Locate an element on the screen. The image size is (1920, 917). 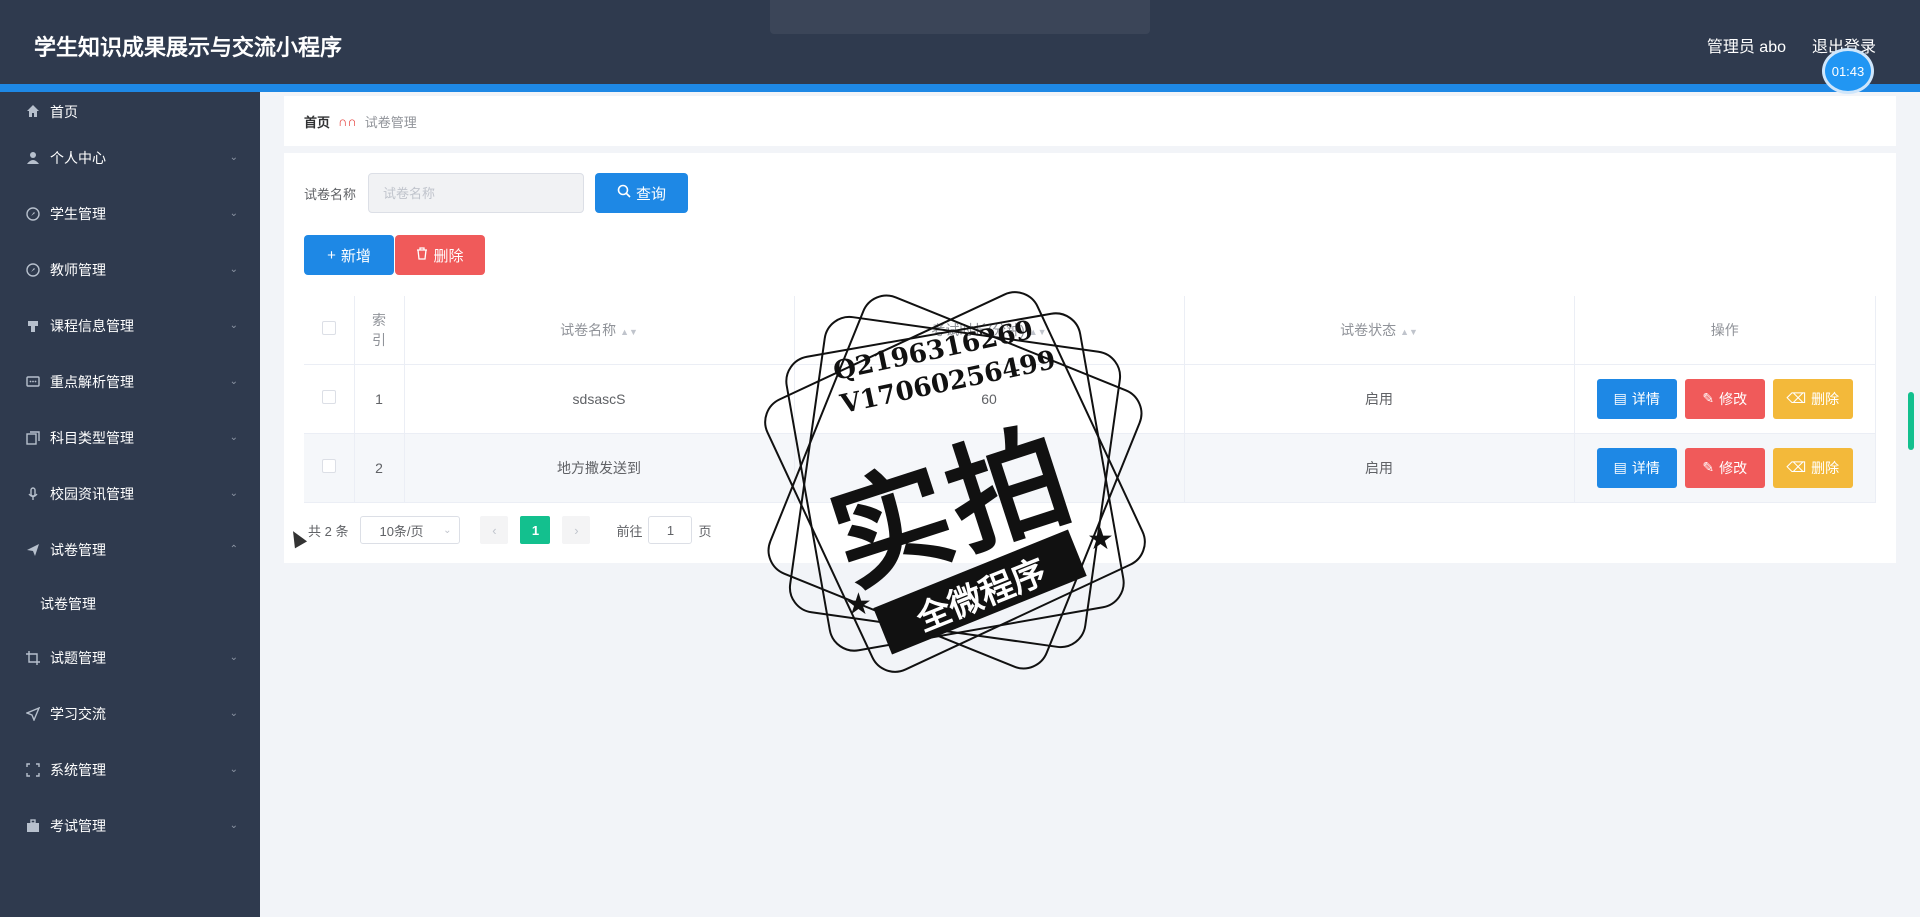
sidebar-item-key-analysis: 重点解析管理 ⌄ is located at coordinates (130, 382).